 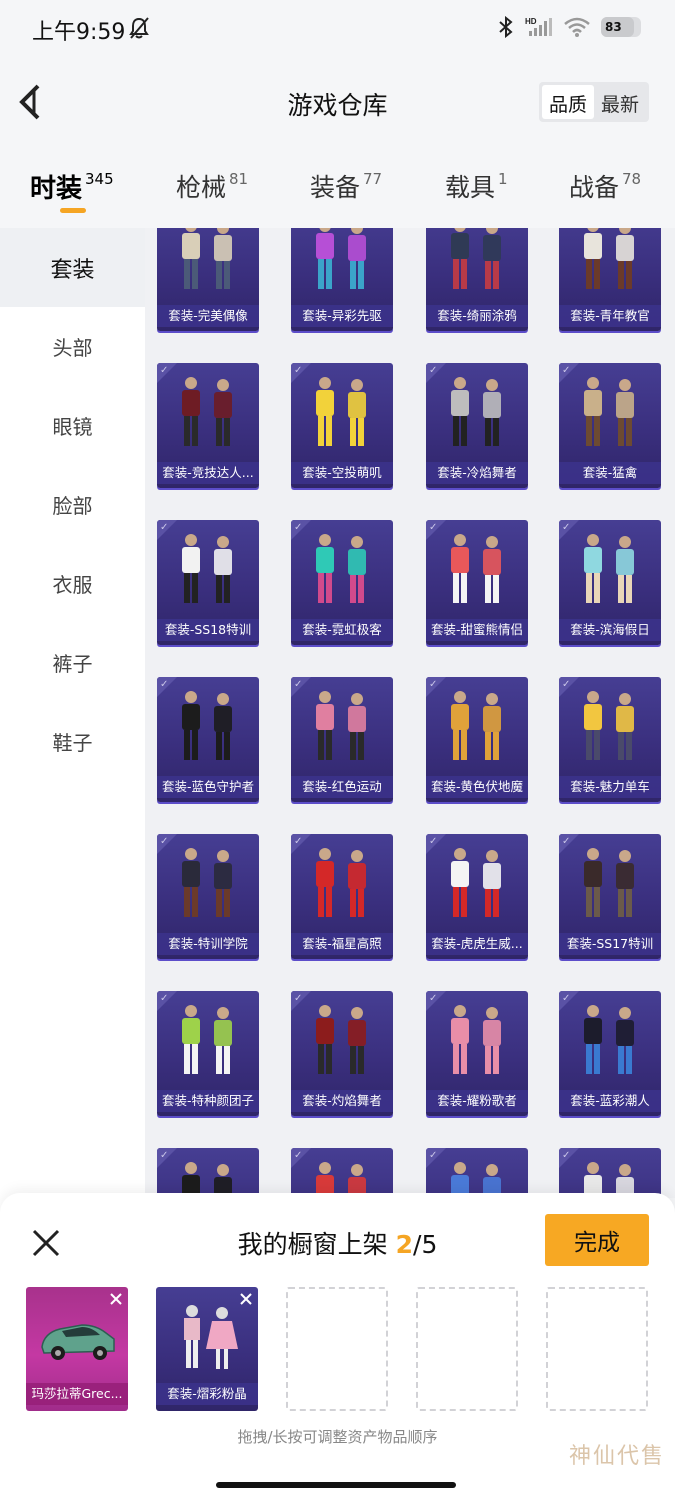 What do you see at coordinates (207, 1349) in the screenshot?
I see `showcase-slot-2: 套装-熠彩粉晶` at bounding box center [207, 1349].